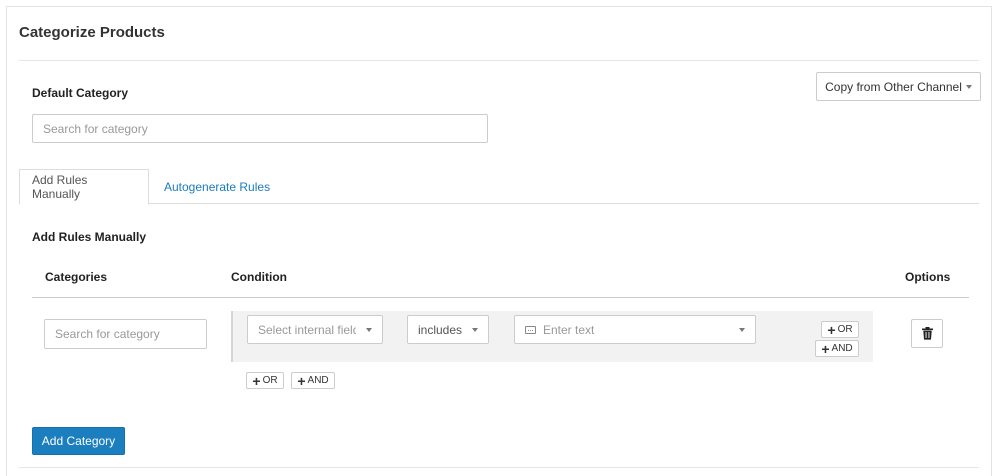 Image resolution: width=1000 pixels, height=476 pixels. I want to click on add-and-condition-button: + AND, so click(837, 348).